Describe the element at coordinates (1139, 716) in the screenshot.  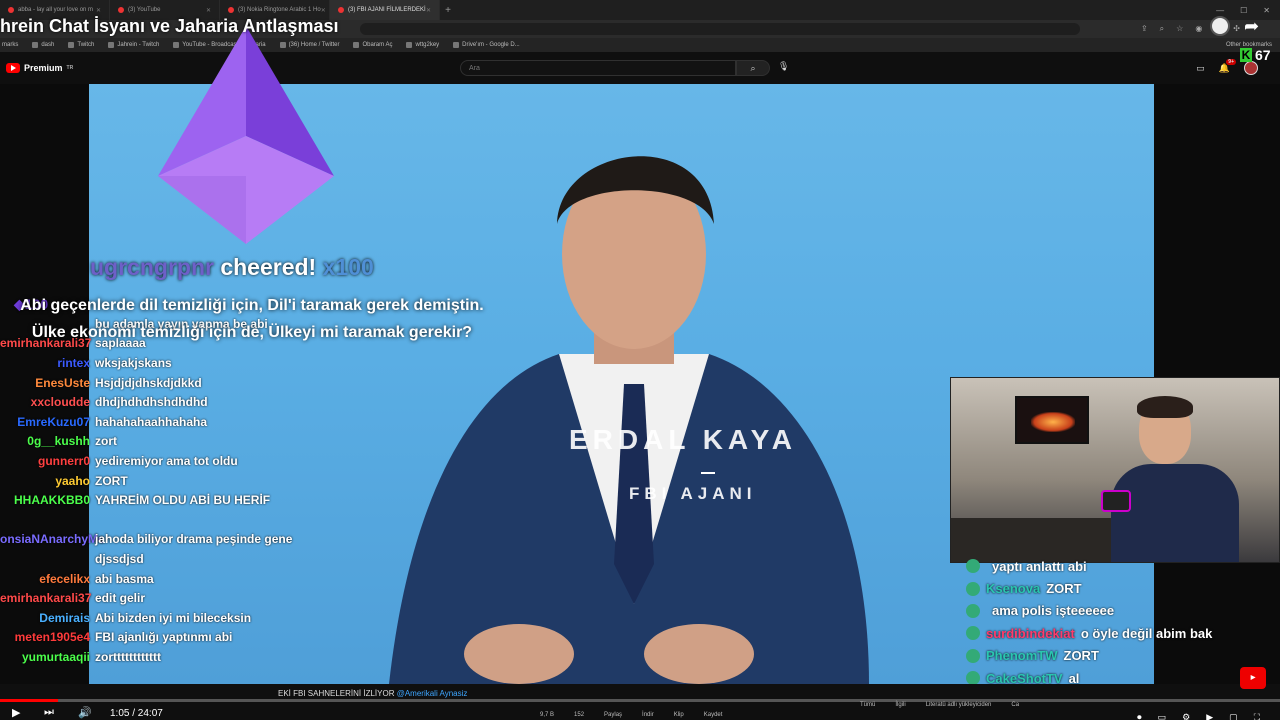
I see `autoplay-toggle: ⏺` at that location.